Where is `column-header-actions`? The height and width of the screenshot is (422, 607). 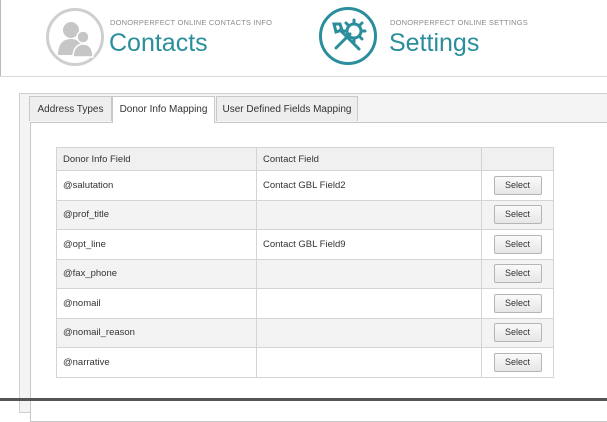
column-header-actions is located at coordinates (517, 159).